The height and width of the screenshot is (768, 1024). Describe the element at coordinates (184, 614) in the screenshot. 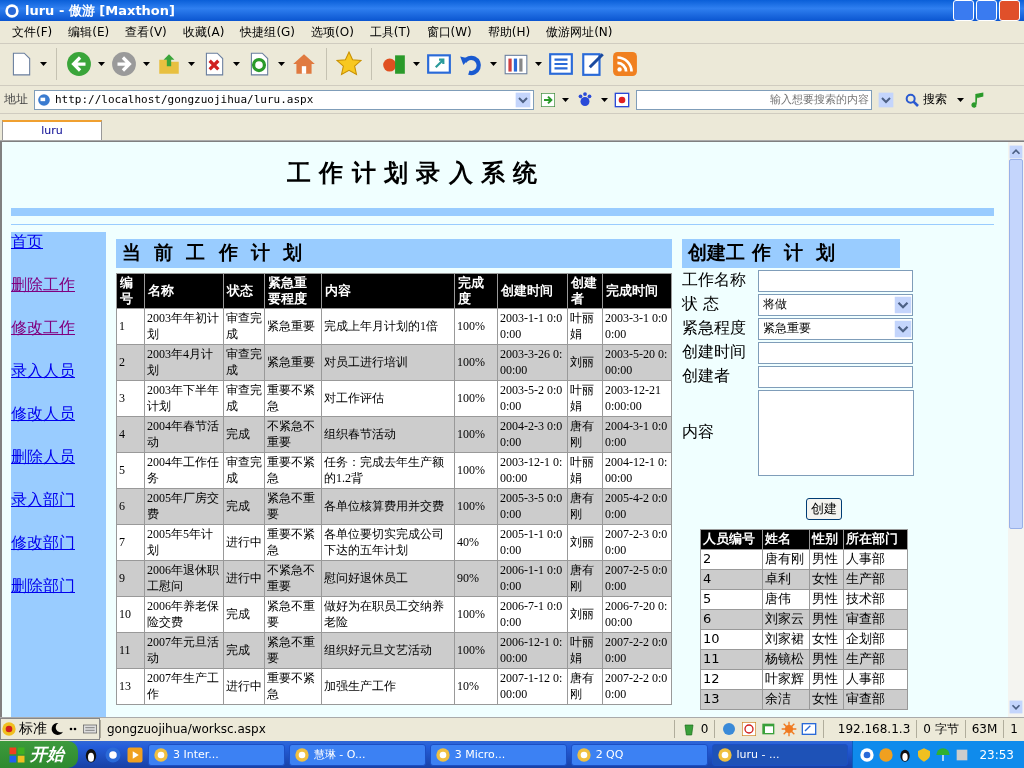

I see `table-cell: 2006年养老保险交费` at that location.